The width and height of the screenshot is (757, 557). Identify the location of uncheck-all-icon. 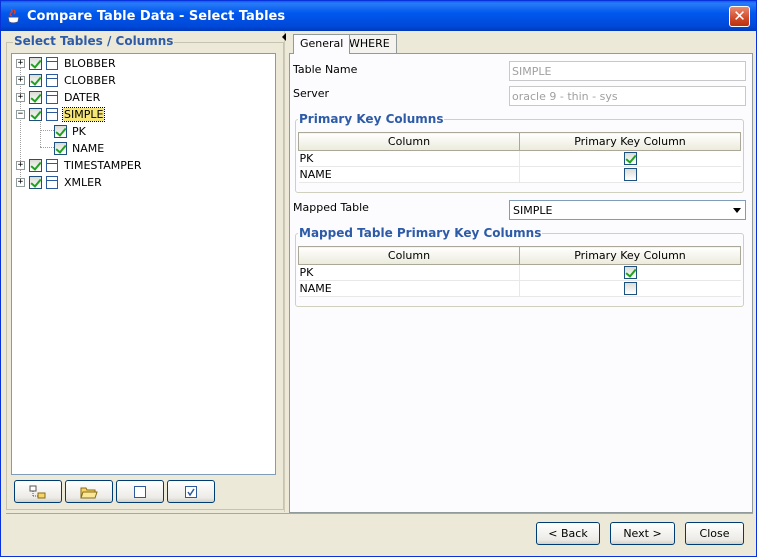
(140, 491).